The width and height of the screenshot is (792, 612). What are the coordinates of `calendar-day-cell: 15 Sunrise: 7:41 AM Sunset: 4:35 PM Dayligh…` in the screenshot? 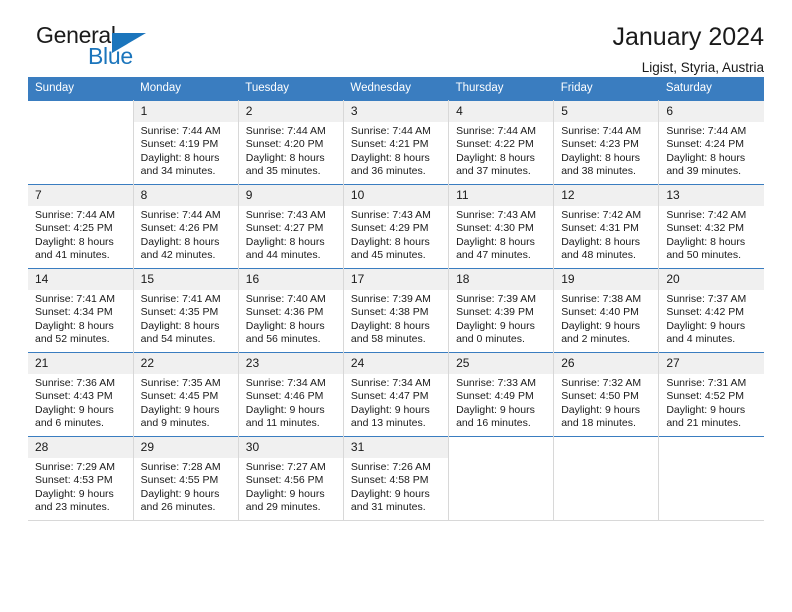 It's located at (186, 310).